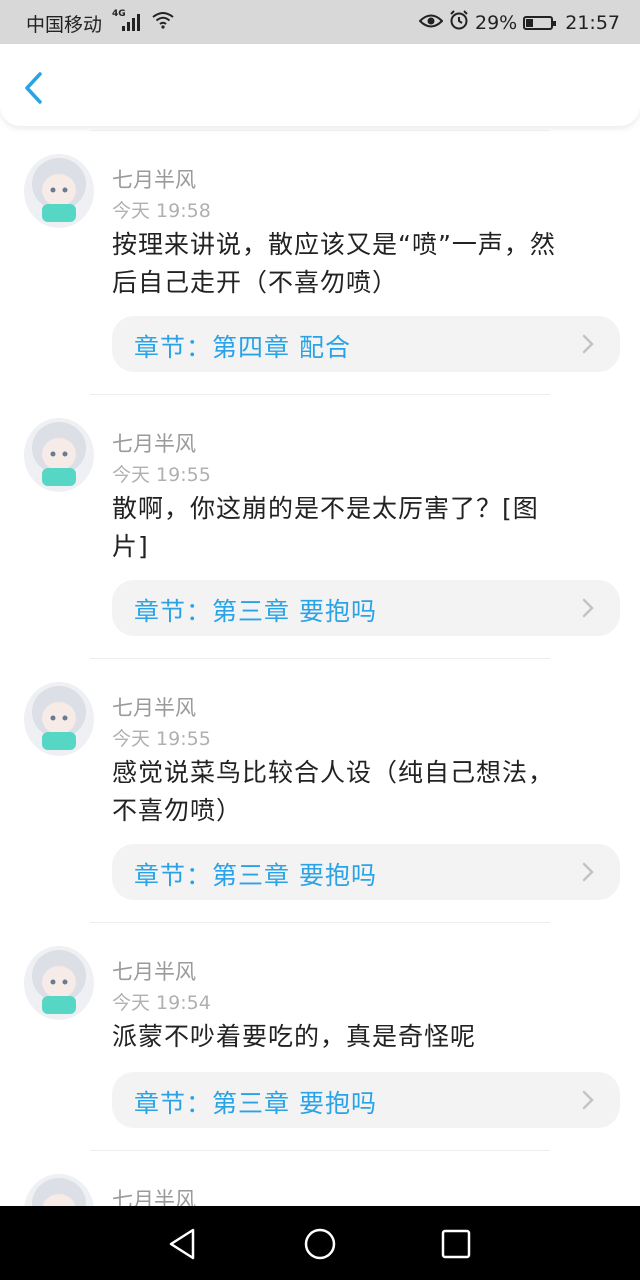 The height and width of the screenshot is (1280, 640). Describe the element at coordinates (255, 282) in the screenshot. I see `comment-text-line: 后自己走开（不喜勿喷）` at that location.